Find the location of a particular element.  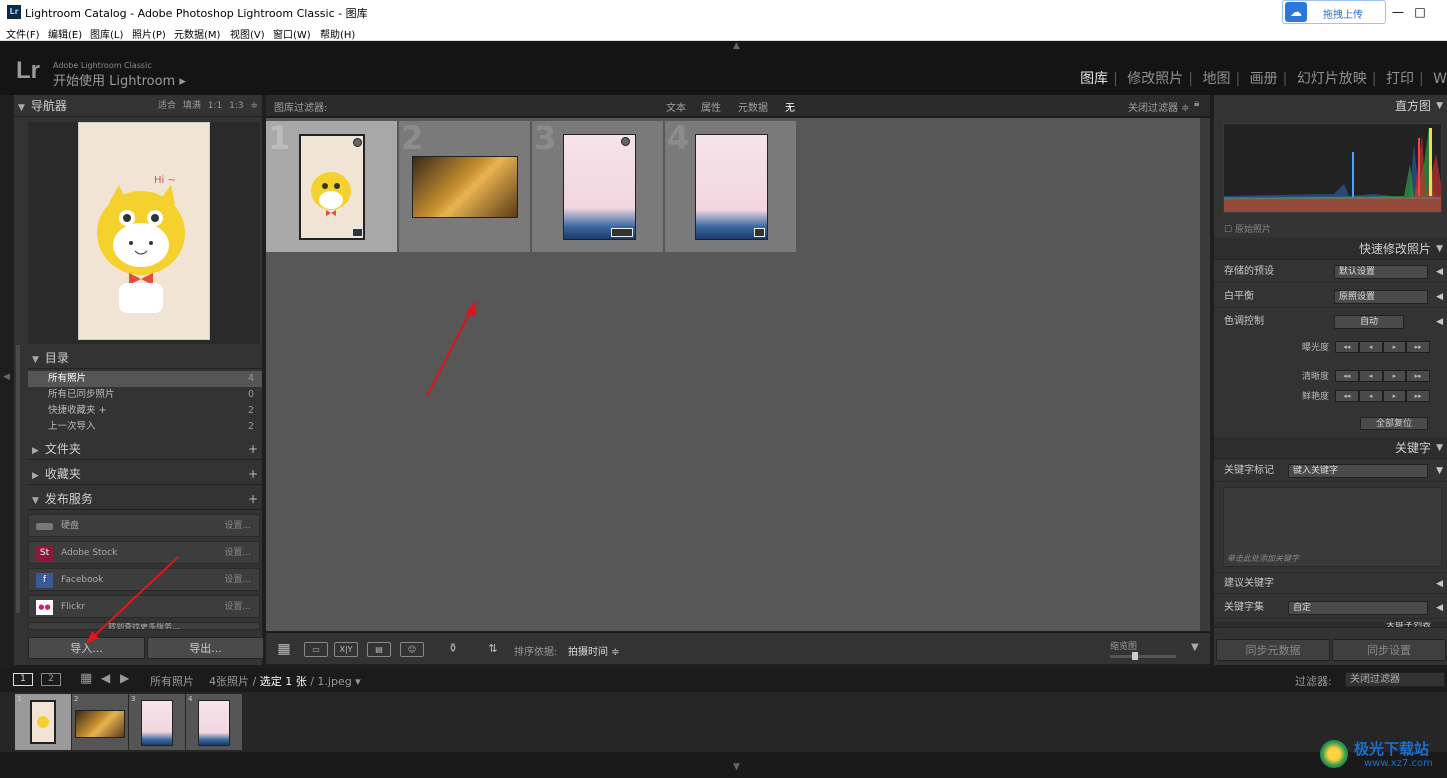

filmstrip-cell: 4 is located at coordinates (214, 722).